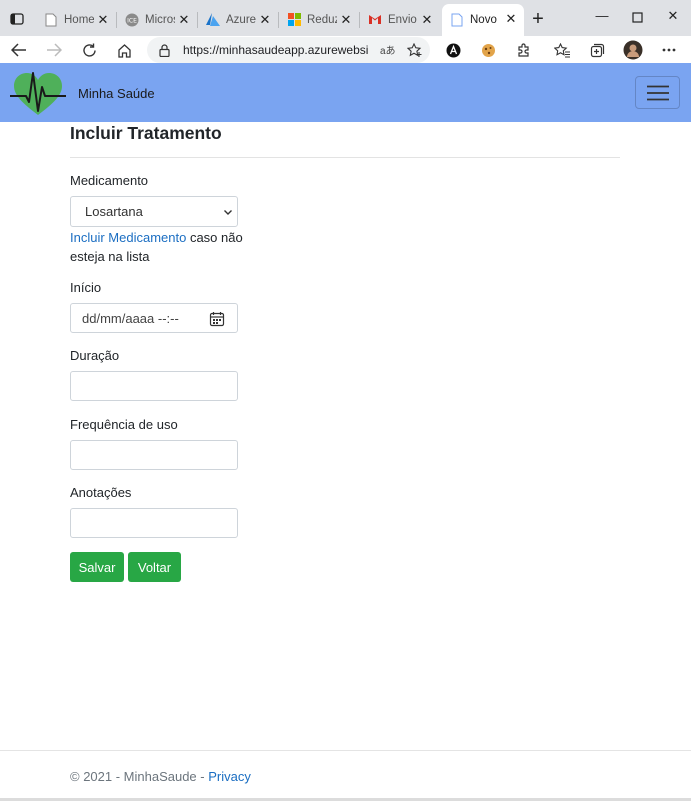 This screenshot has height=801, width=691. I want to click on anotacoes-label: Anotações, so click(101, 492).